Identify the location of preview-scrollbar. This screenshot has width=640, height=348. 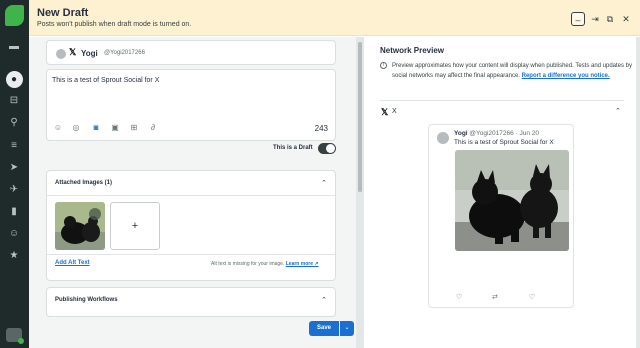
(638, 192).